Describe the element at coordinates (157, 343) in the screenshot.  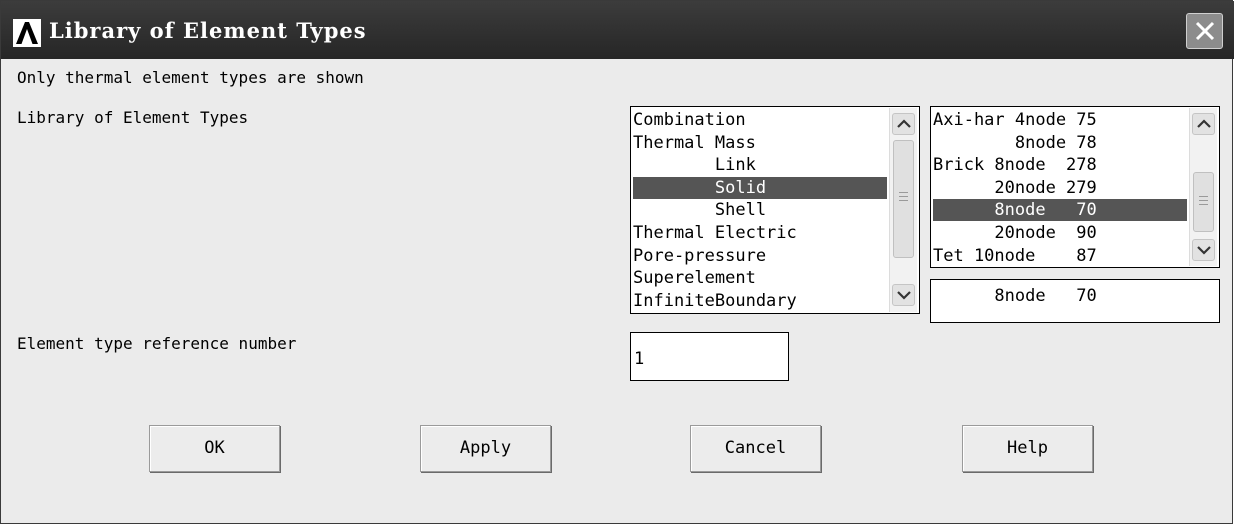
I see `ref-number-label: Element type reference number` at that location.